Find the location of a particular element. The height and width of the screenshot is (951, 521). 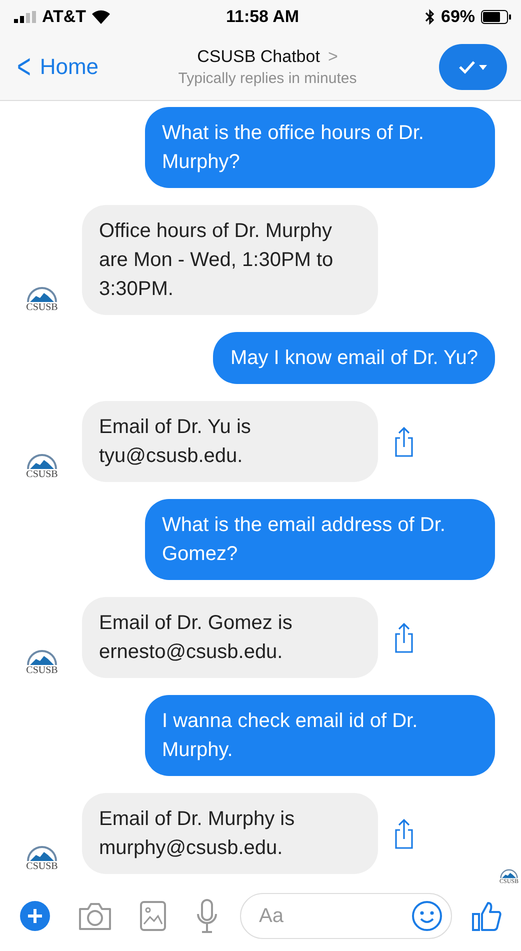

received-message-bubble: Office hours of Dr. Murphy are Mon - Wed, 1:30PM to 3:30PM. is located at coordinates (230, 260).